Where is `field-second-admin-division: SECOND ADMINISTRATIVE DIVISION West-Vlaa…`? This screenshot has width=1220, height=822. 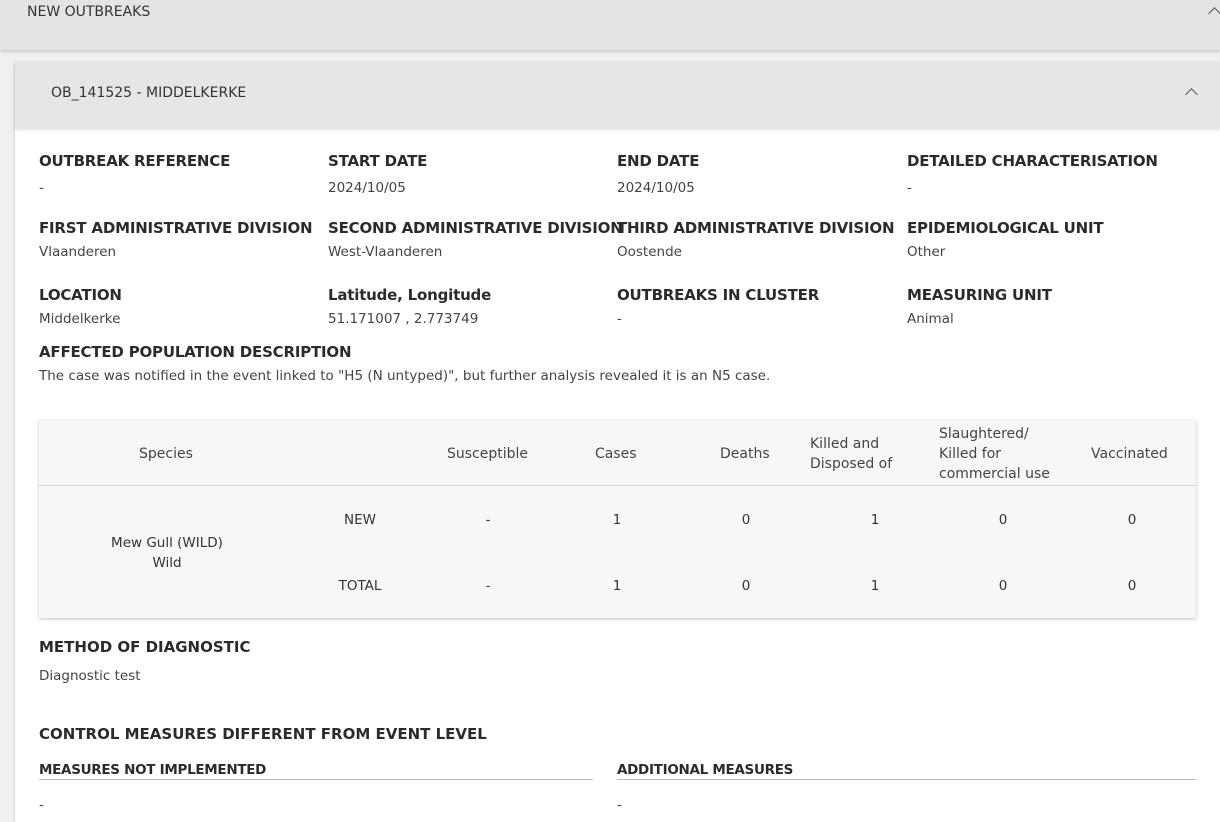 field-second-admin-division: SECOND ADMINISTRATIVE DIVISION West-Vlaa… is located at coordinates (475, 239).